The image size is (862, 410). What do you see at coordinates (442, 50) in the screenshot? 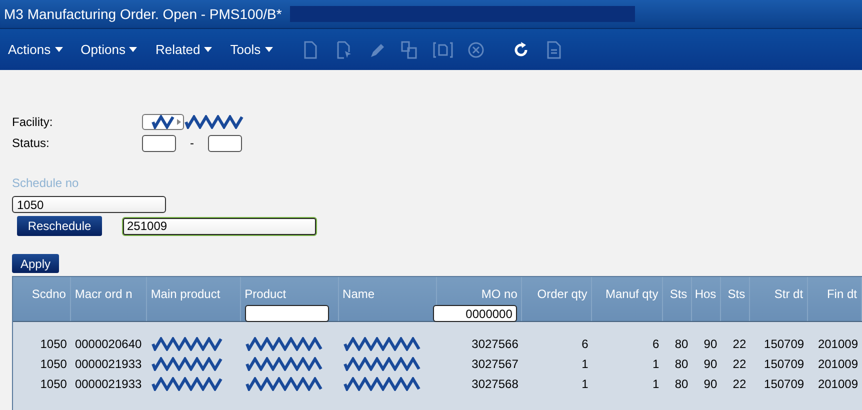
I see `bracketed-document-icon` at bounding box center [442, 50].